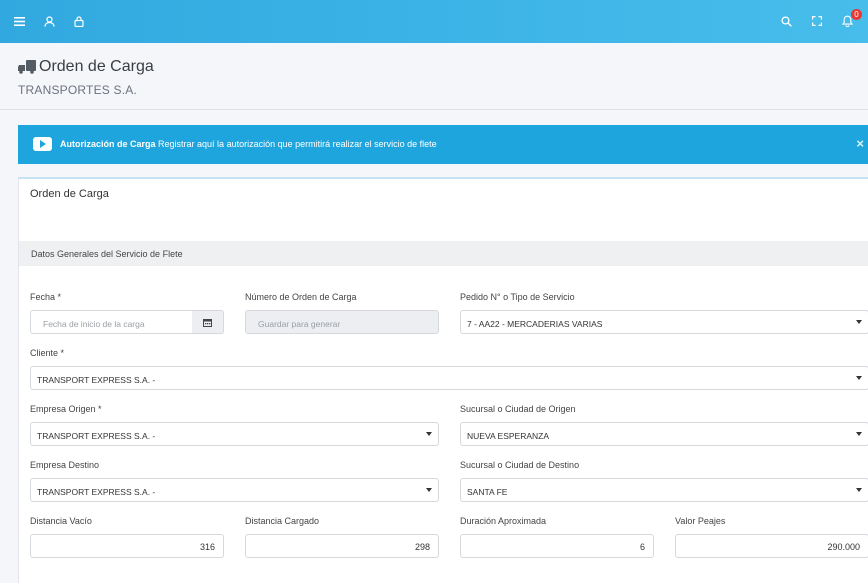 Image resolution: width=868 pixels, height=583 pixels. What do you see at coordinates (19, 21) in the screenshot?
I see `menu-icon` at bounding box center [19, 21].